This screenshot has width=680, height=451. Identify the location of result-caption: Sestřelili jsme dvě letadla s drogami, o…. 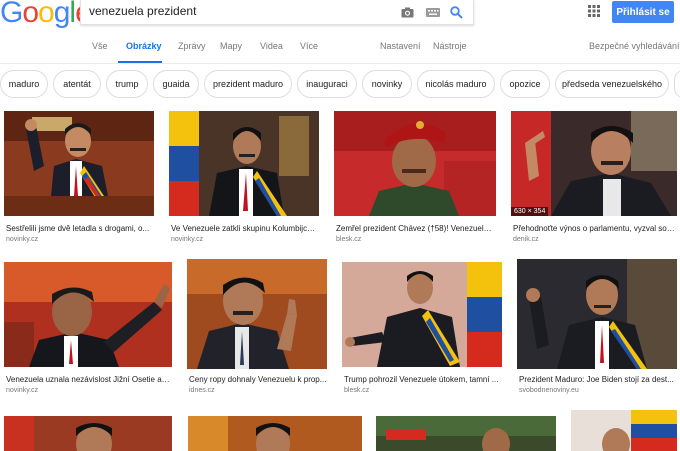
(80, 228).